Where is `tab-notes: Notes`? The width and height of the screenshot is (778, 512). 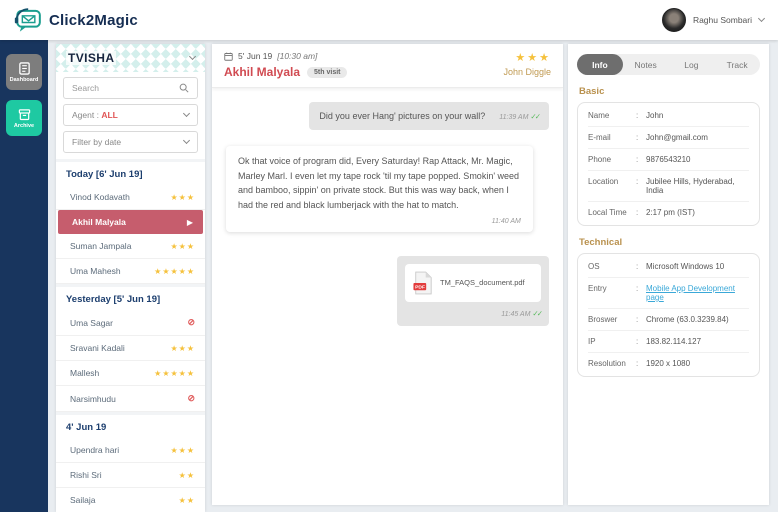
tab-notes: Notes is located at coordinates (646, 64).